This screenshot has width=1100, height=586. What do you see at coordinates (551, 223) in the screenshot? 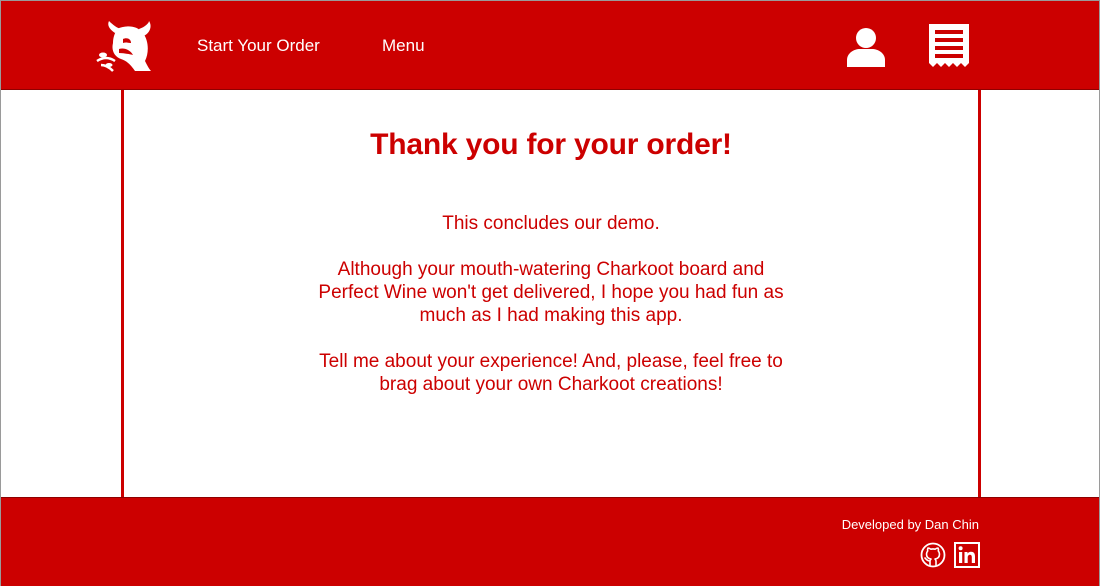
I see `message-paragraph: This concludes our demo.` at bounding box center [551, 223].